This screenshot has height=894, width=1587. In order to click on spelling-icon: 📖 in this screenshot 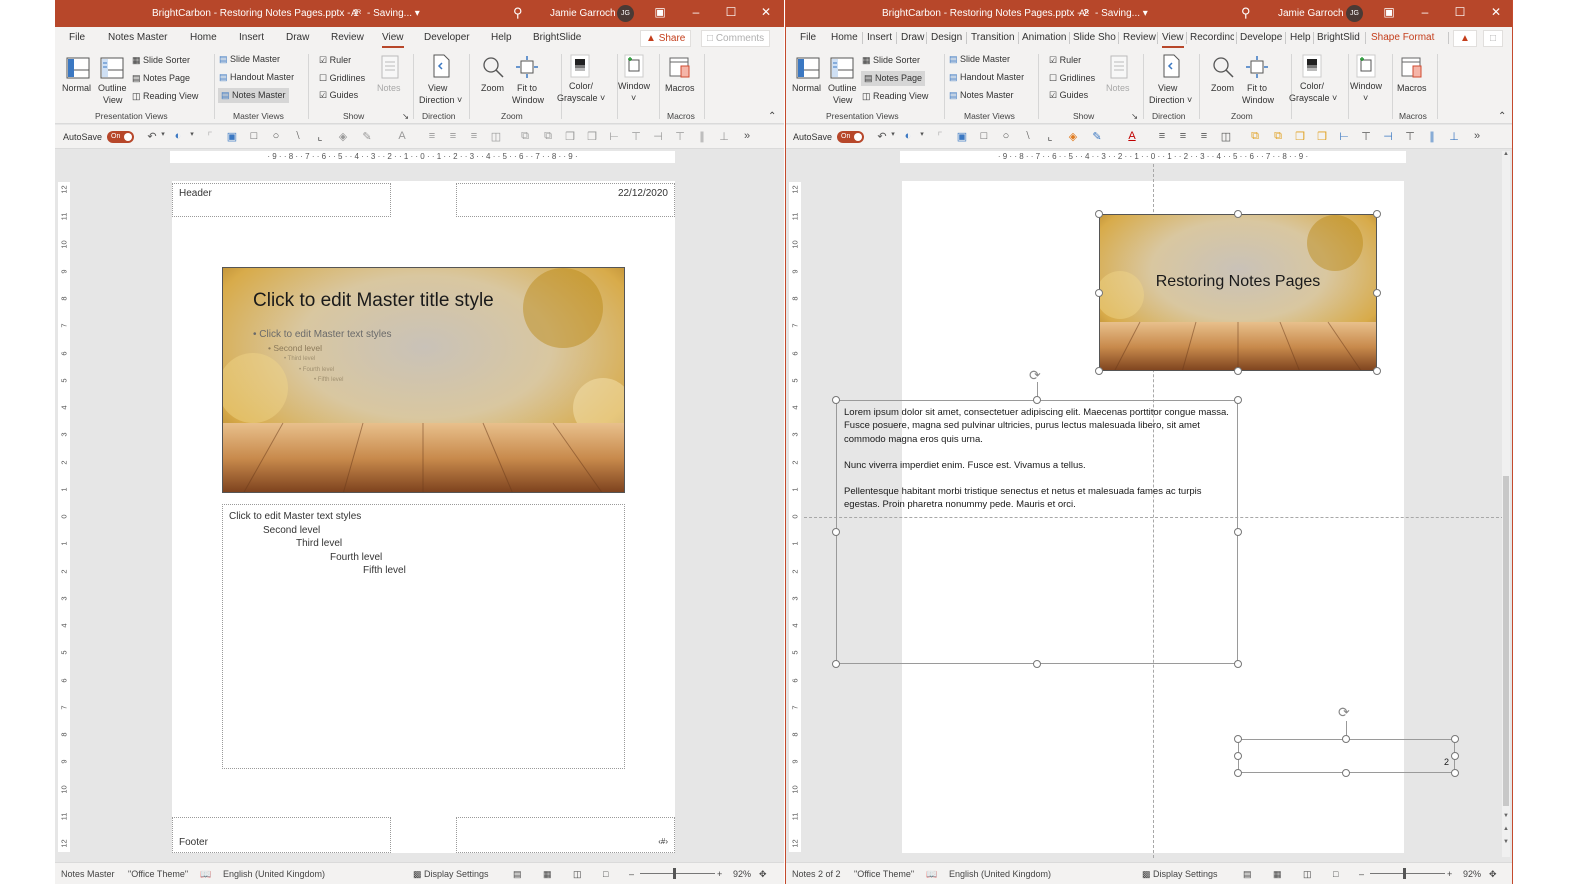, I will do `click(931, 874)`.